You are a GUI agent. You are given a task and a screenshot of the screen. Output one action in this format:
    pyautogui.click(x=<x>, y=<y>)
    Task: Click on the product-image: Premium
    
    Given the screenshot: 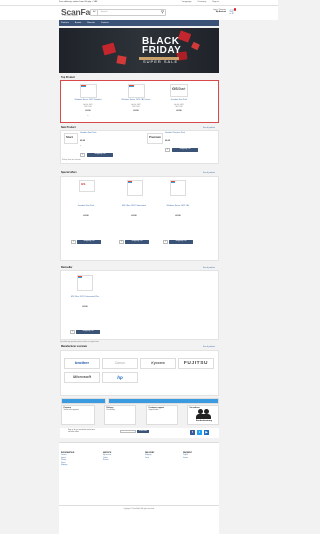 What is the action you would take?
    pyautogui.click(x=155, y=138)
    